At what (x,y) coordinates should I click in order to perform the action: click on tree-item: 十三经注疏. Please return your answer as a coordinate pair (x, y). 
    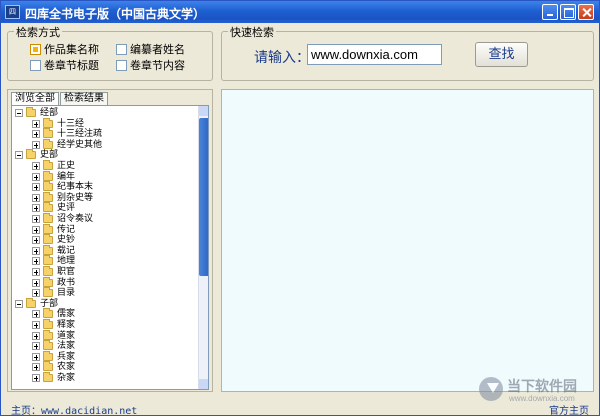
    Looking at the image, I should click on (67, 134).